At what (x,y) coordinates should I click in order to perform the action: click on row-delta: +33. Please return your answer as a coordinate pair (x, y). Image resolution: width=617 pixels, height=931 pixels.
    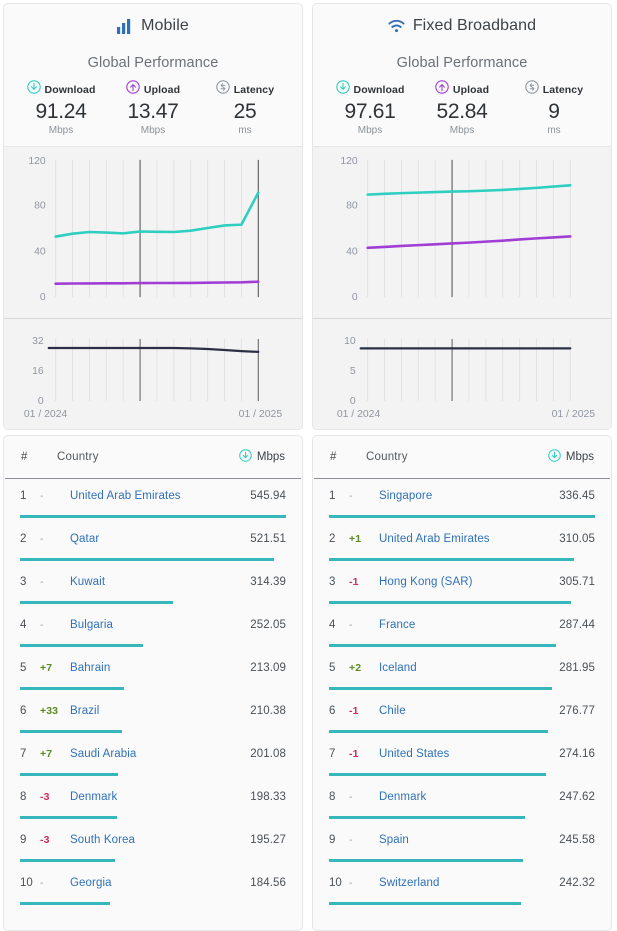
    Looking at the image, I should click on (49, 711).